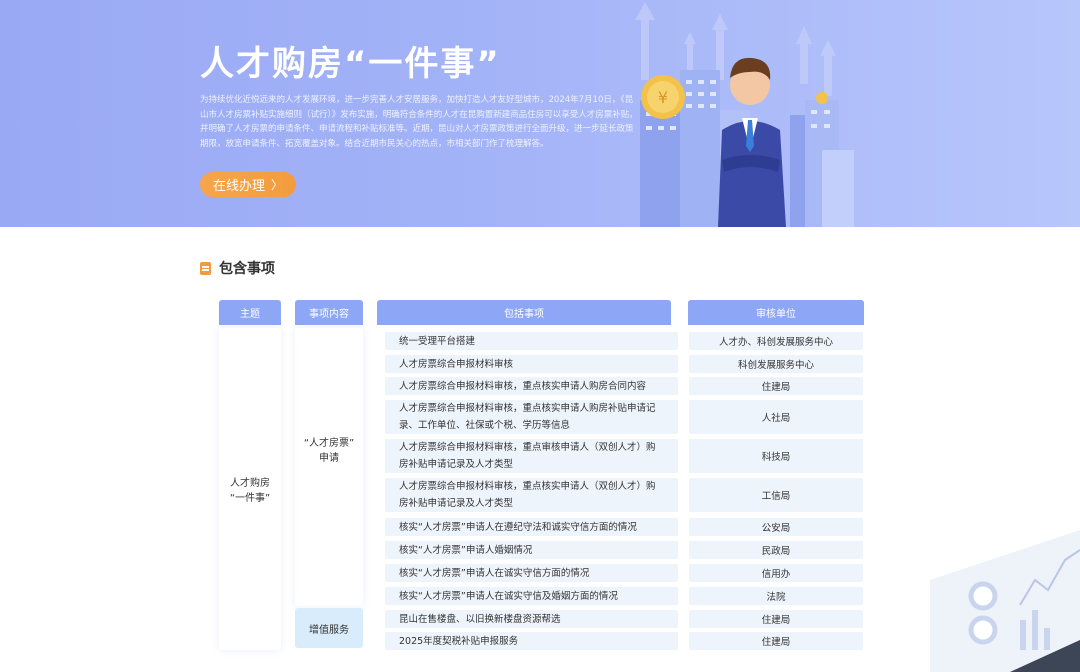 The image size is (1080, 672). Describe the element at coordinates (238, 186) in the screenshot. I see `online-apply-label: 在线办理` at that location.